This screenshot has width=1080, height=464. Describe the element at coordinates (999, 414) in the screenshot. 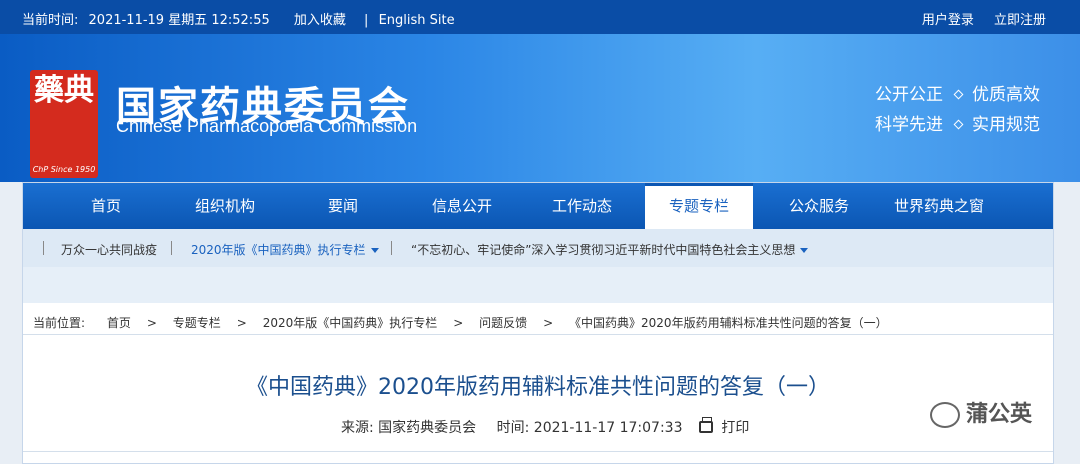

I see `watermark-text: 蒲公英` at that location.